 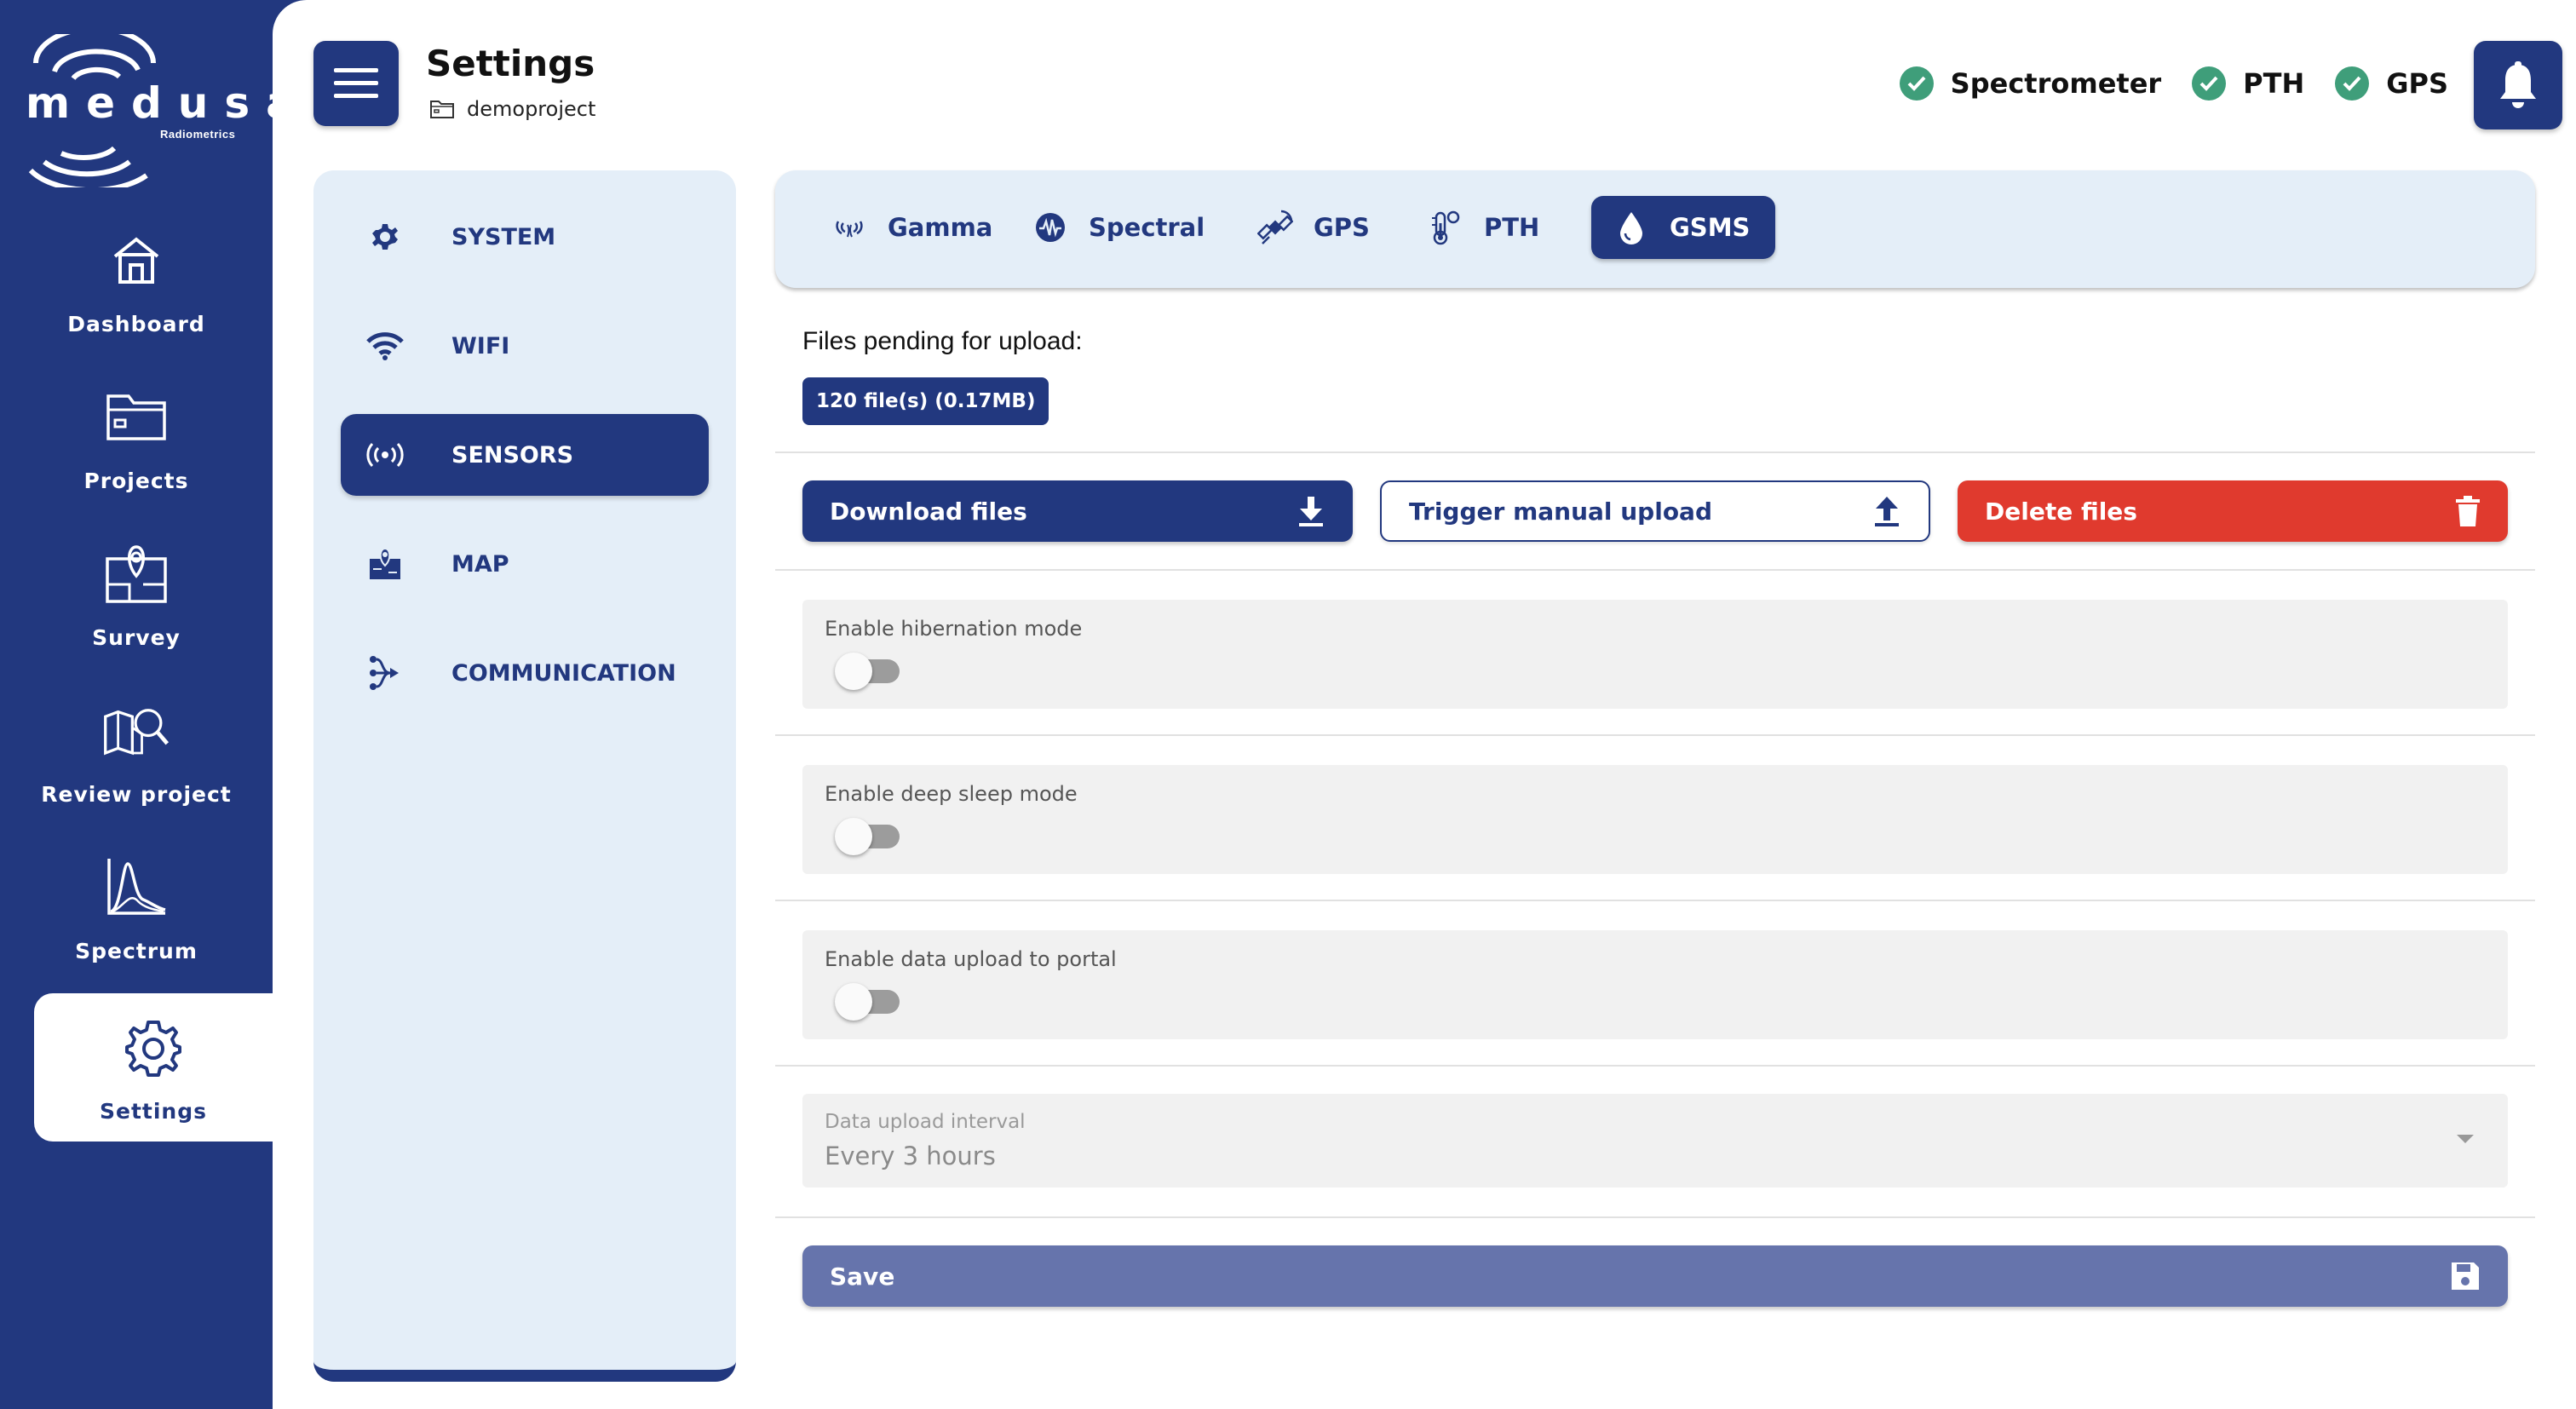 I want to click on nav-item-review-project: Review project, so click(x=136, y=751).